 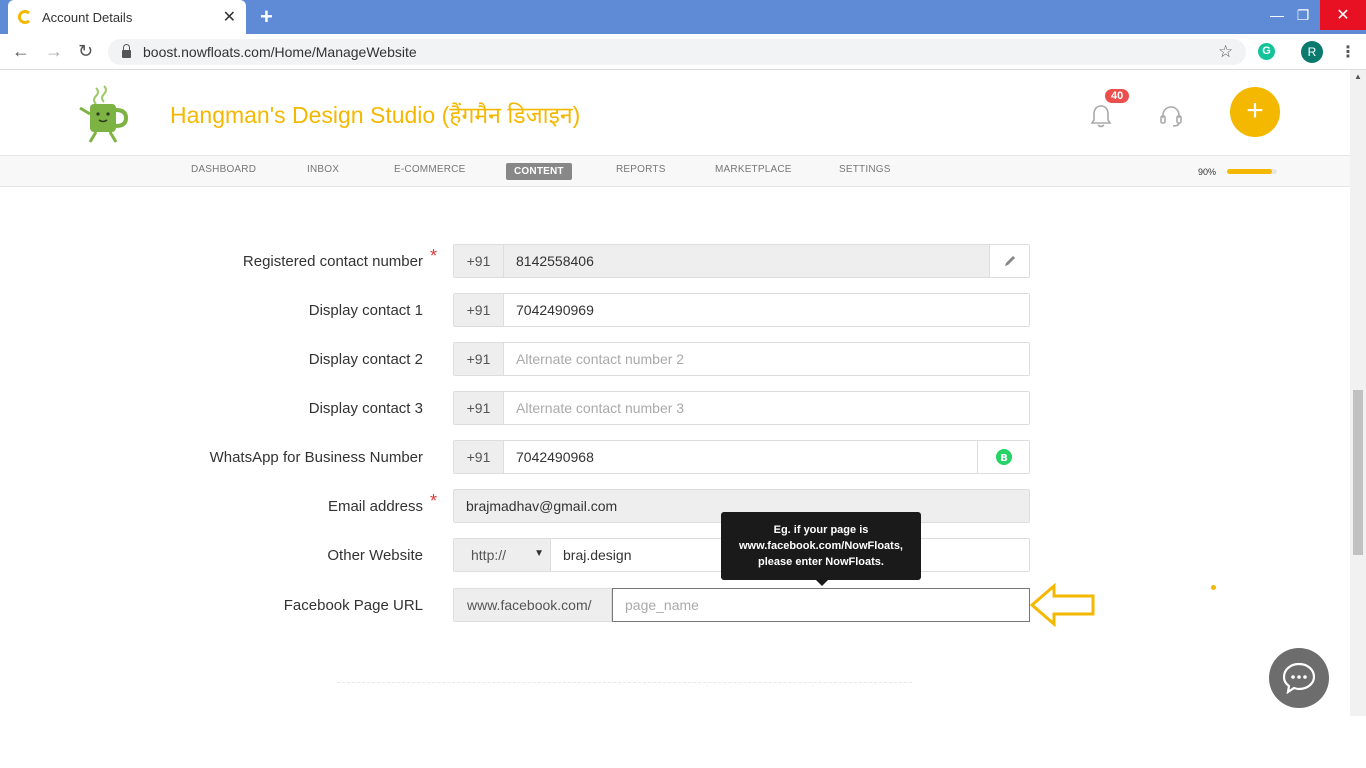 I want to click on whatsapp-field: 7042490968, so click(x=740, y=457).